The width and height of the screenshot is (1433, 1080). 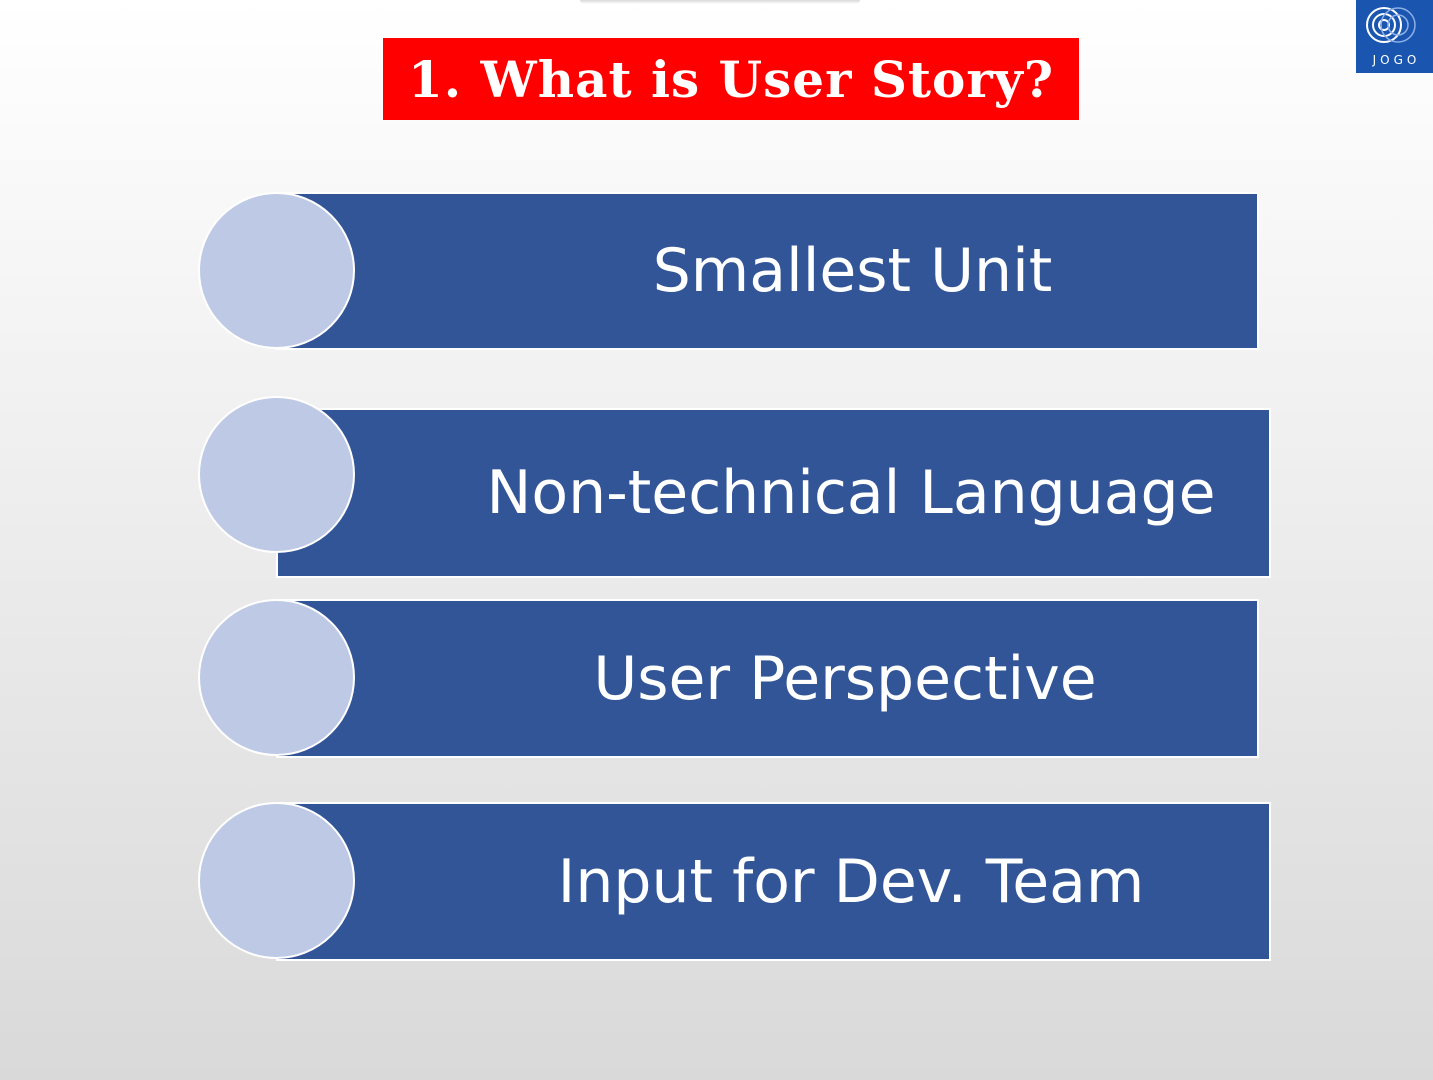 What do you see at coordinates (1391, 25) in the screenshot?
I see `target-rings-icon` at bounding box center [1391, 25].